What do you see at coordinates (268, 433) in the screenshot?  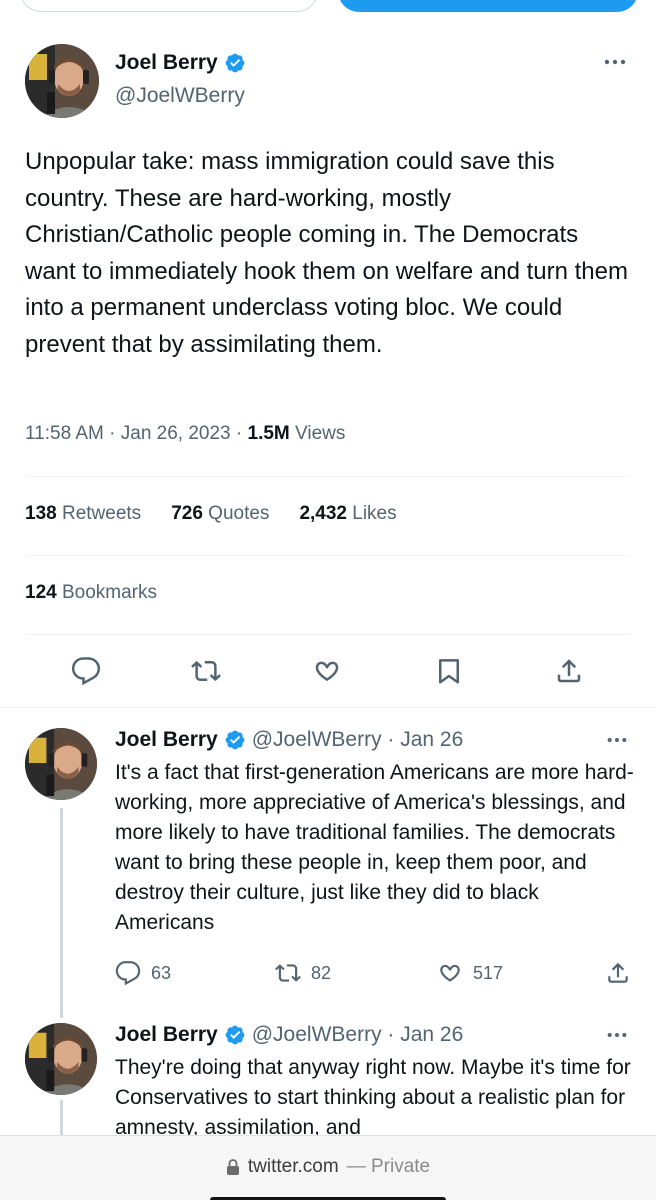 I see `views-count: 1.5M` at bounding box center [268, 433].